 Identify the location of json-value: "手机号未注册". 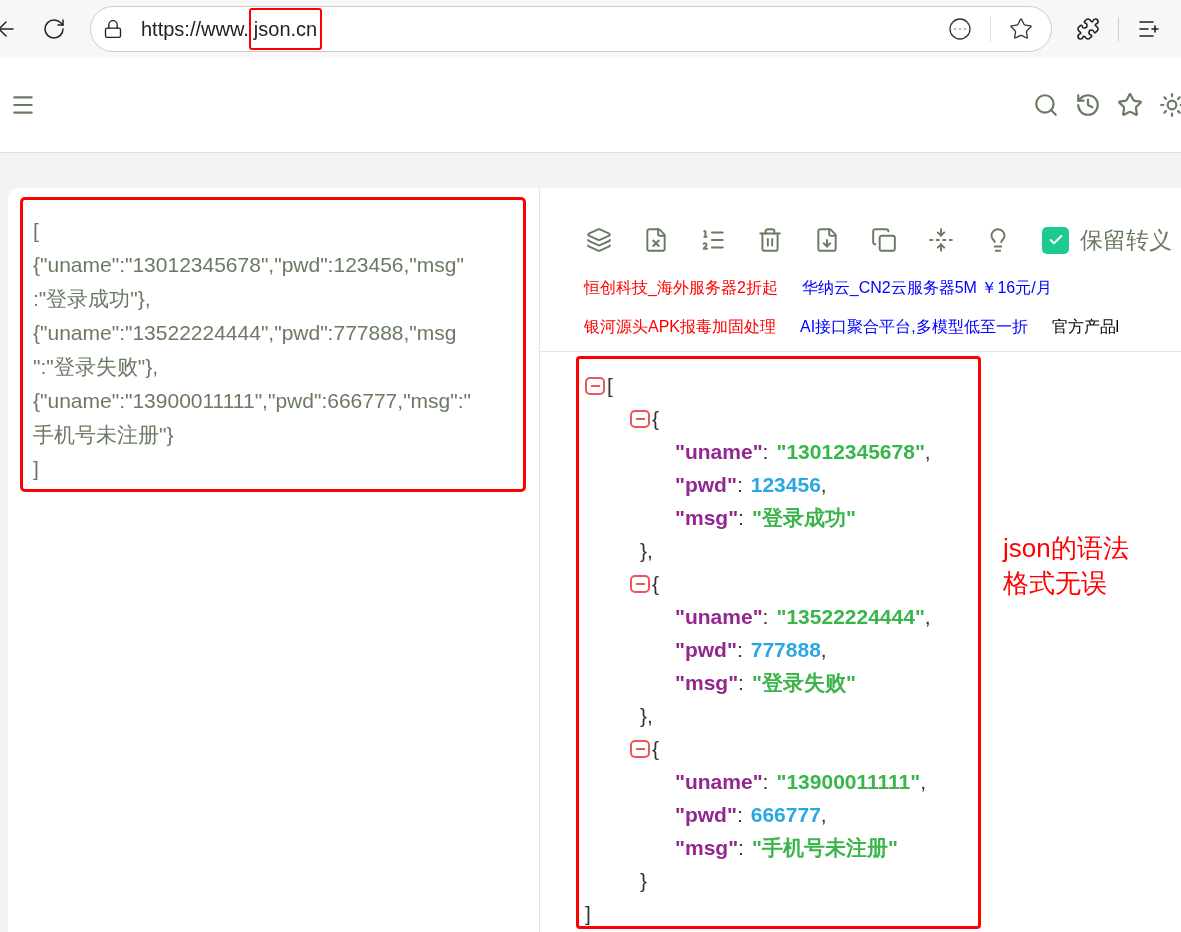
(824, 848).